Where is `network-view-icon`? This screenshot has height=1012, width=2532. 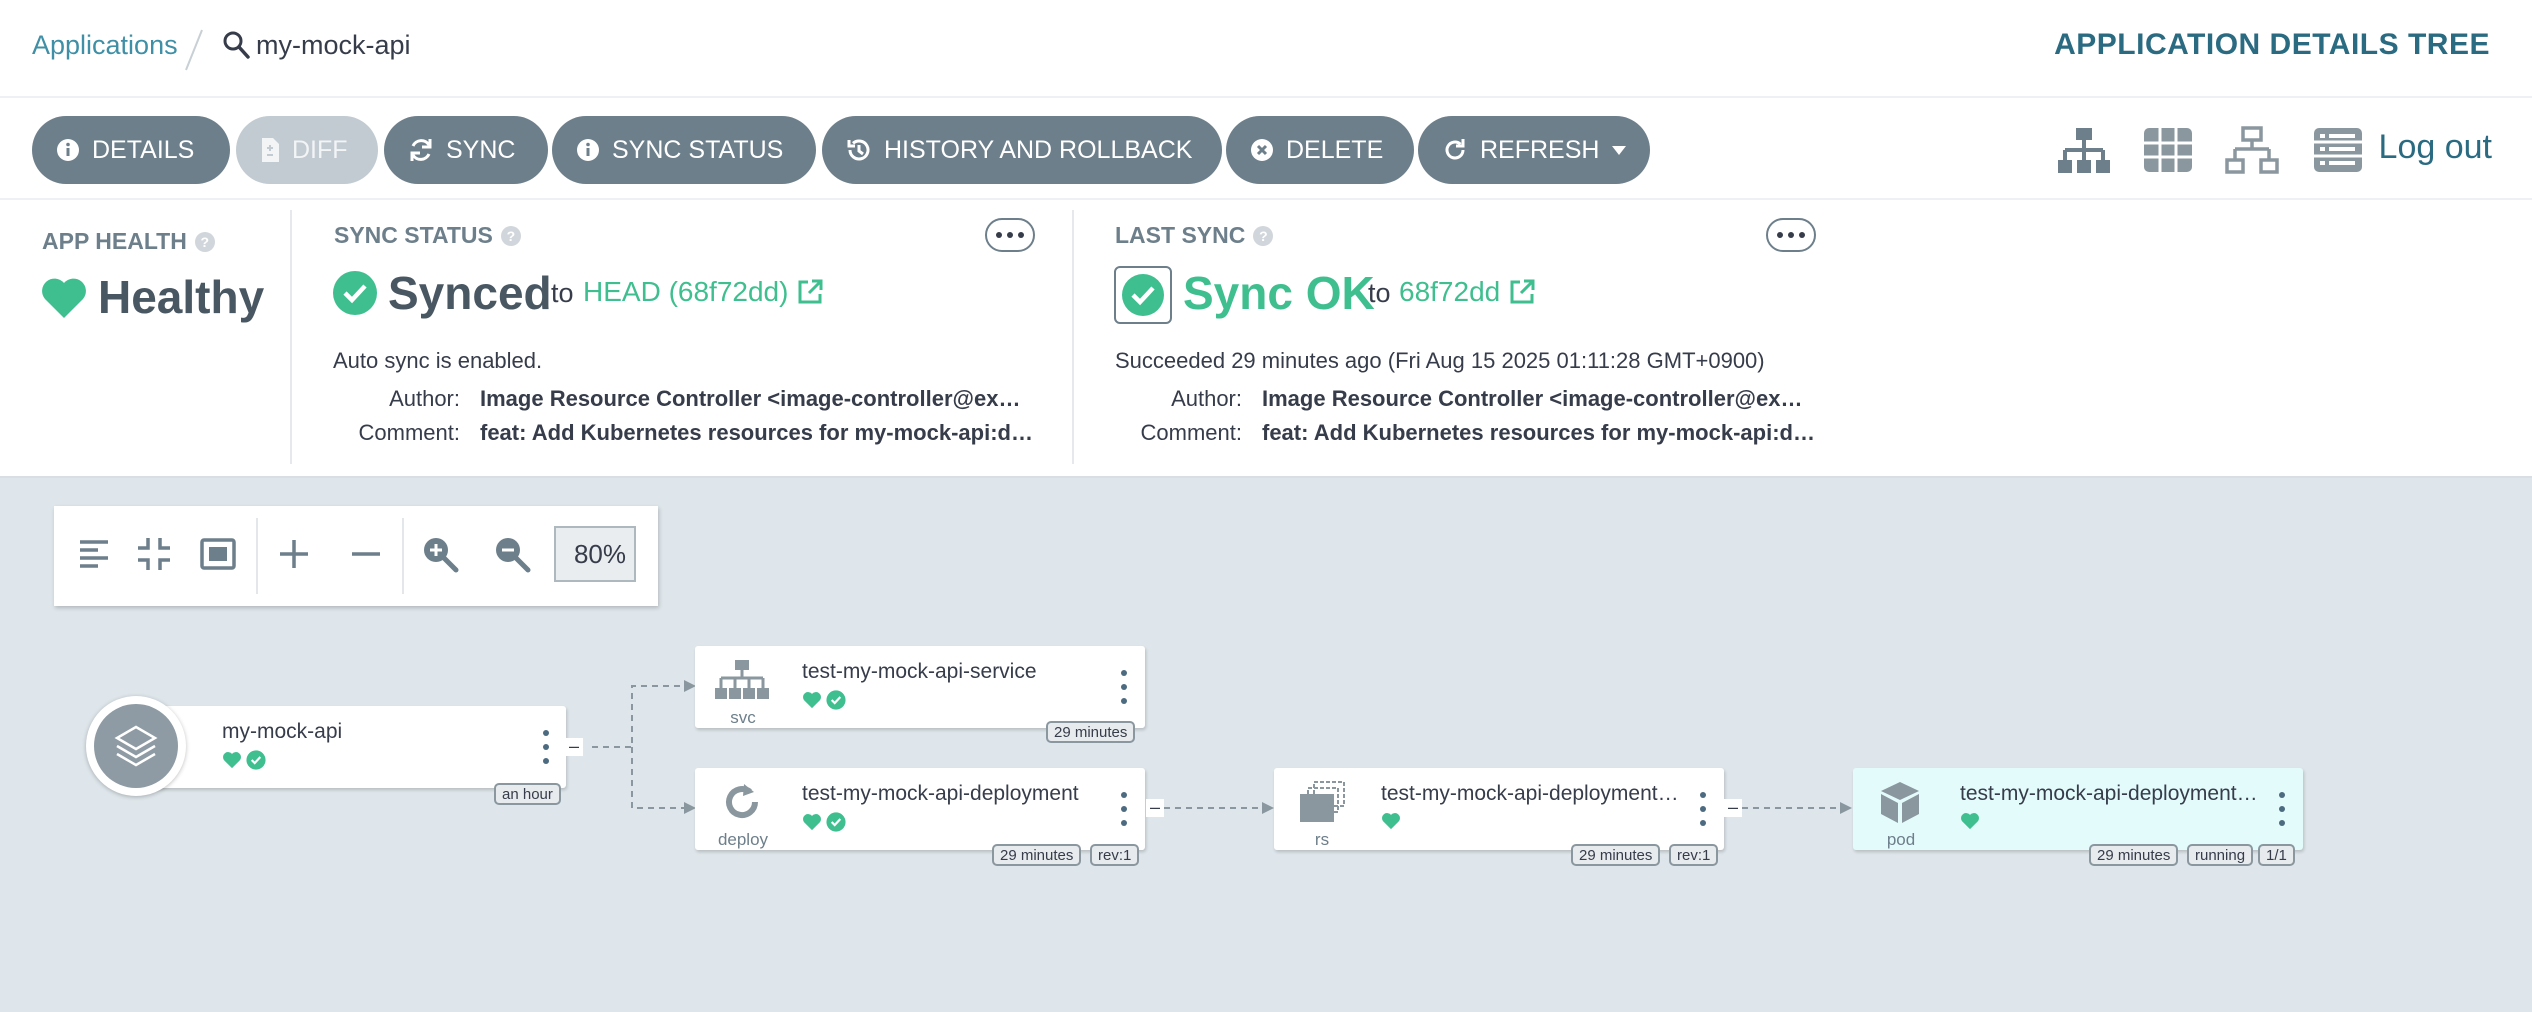
network-view-icon is located at coordinates (2252, 151).